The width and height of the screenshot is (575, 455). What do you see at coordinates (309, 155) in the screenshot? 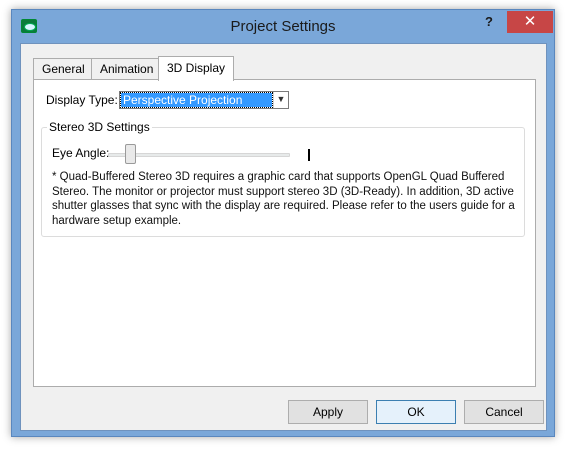
I see `eye-angle-value-marker` at bounding box center [309, 155].